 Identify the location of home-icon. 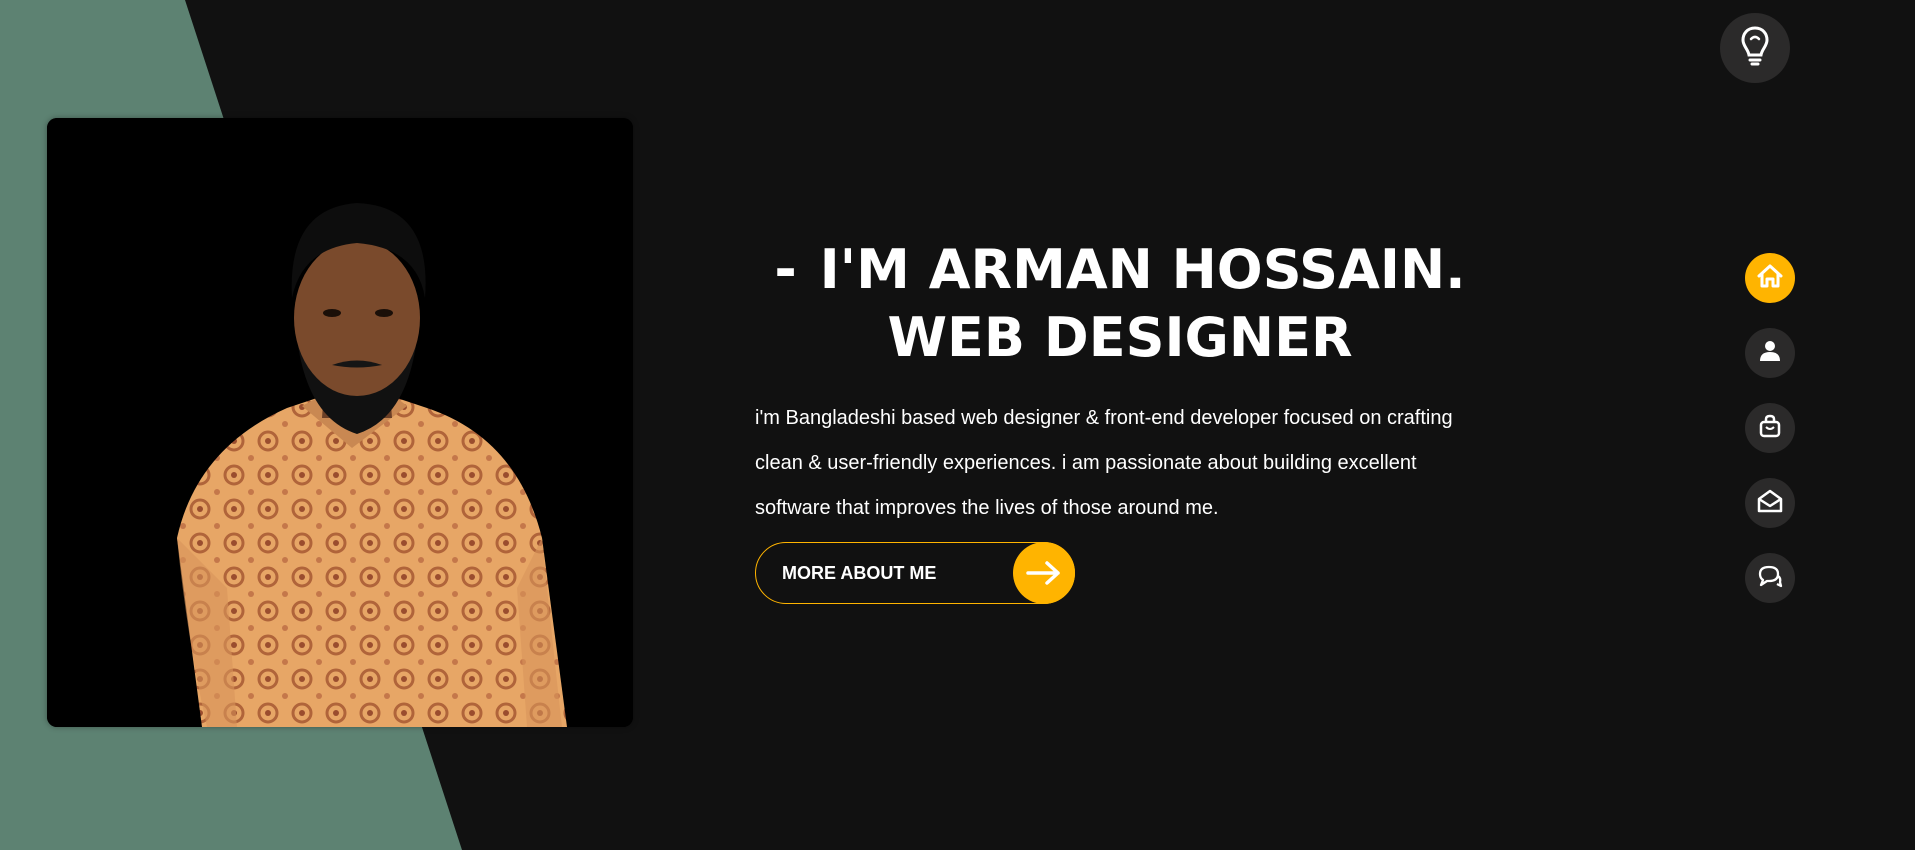
(1770, 278).